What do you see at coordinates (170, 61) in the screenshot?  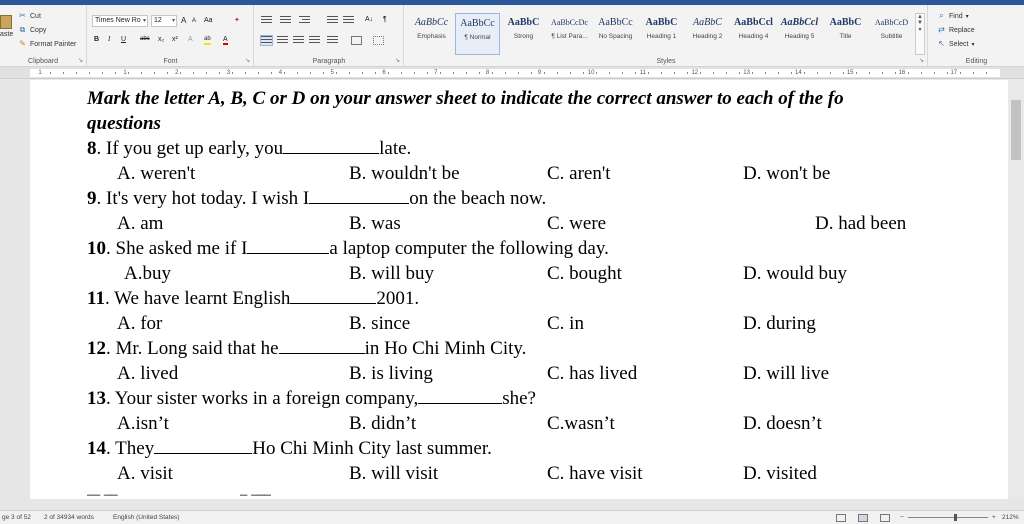 I see `font-group-label: Font` at bounding box center [170, 61].